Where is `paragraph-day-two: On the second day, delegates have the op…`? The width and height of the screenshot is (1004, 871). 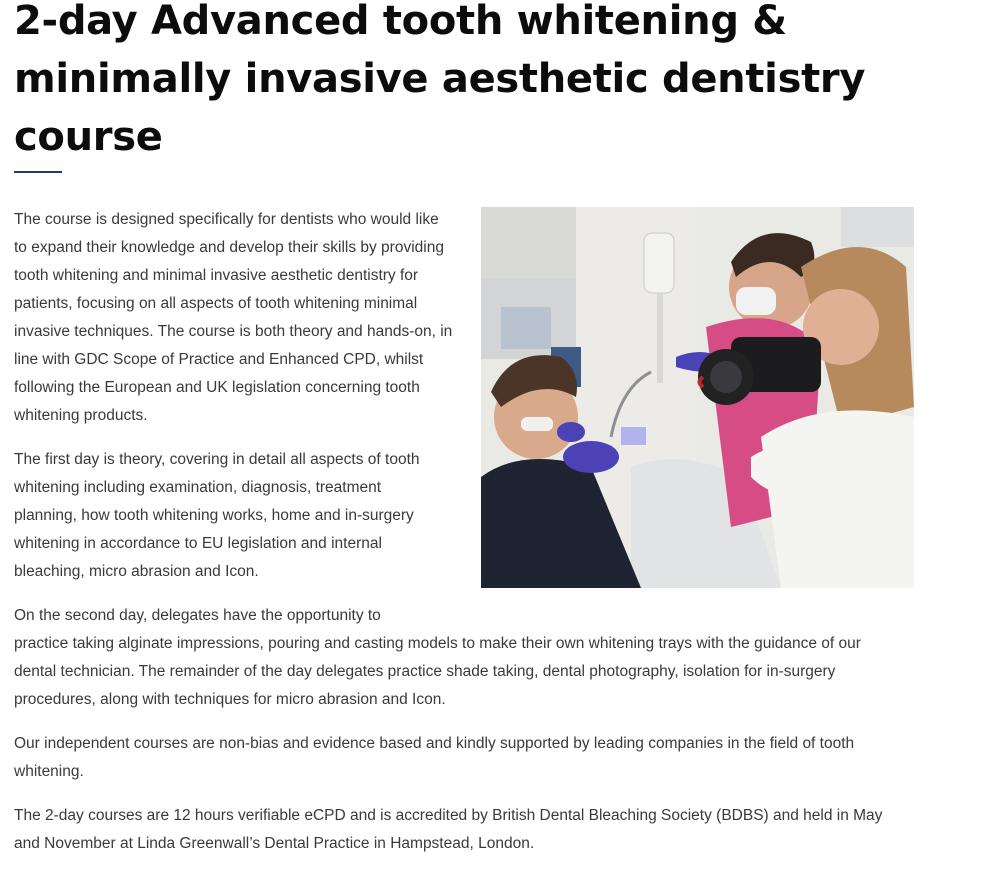
paragraph-day-two: On the second day, delegates have the op… is located at coordinates (459, 658).